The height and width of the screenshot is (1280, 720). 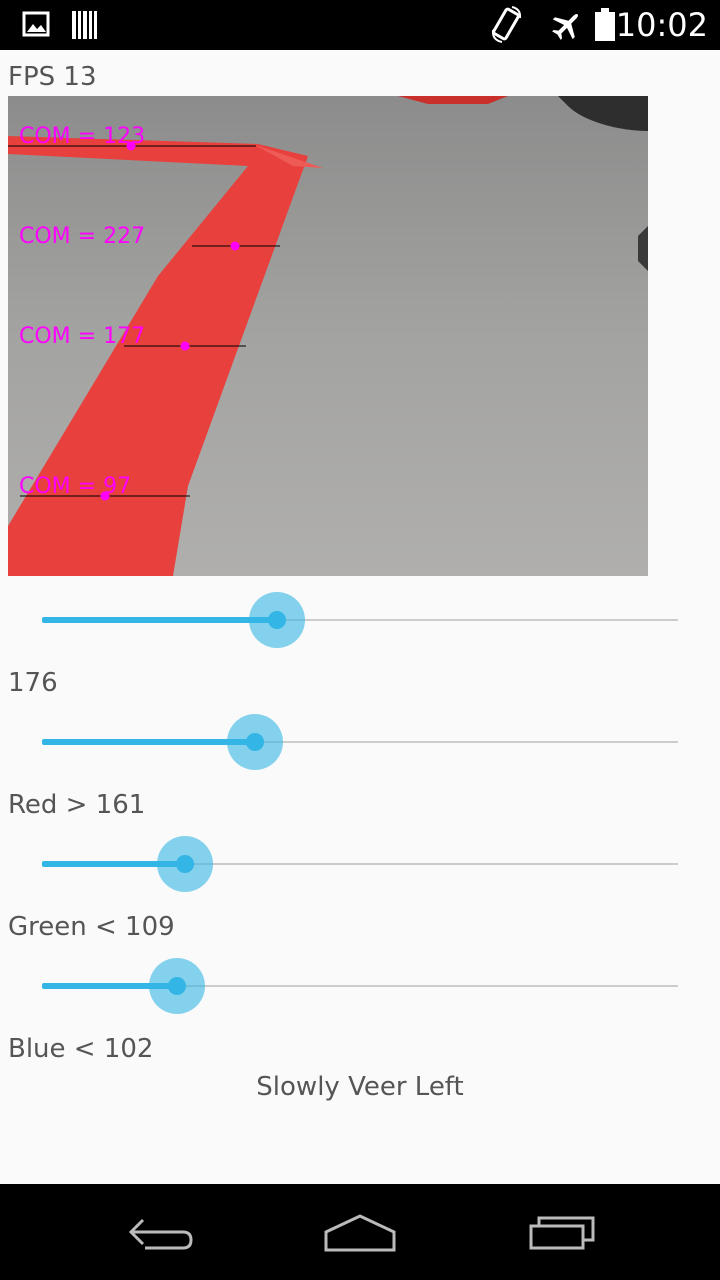 I want to click on recent-apps-icon, so click(x=562, y=1233).